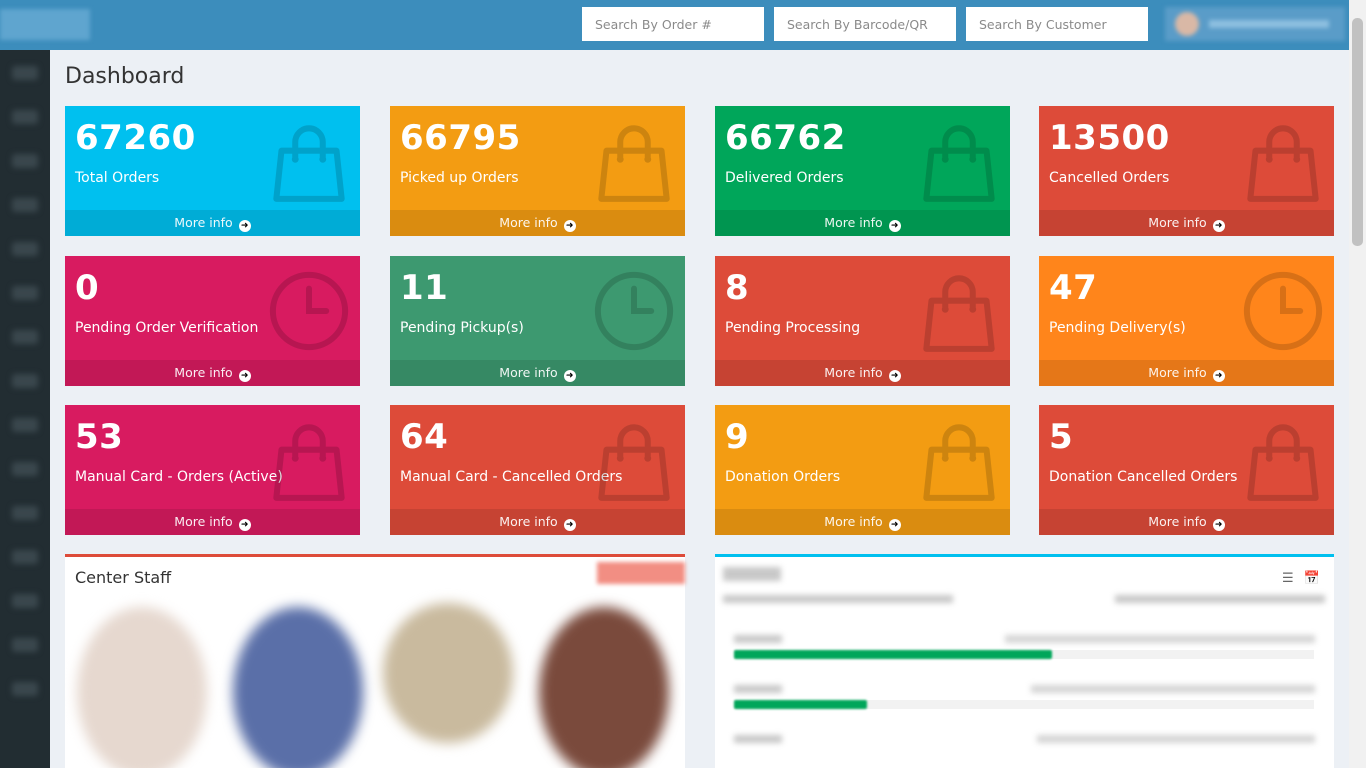 The height and width of the screenshot is (768, 1366). Describe the element at coordinates (1186, 321) in the screenshot. I see `stat-box: 47 Pending Delivery(s) More info ➜` at that location.